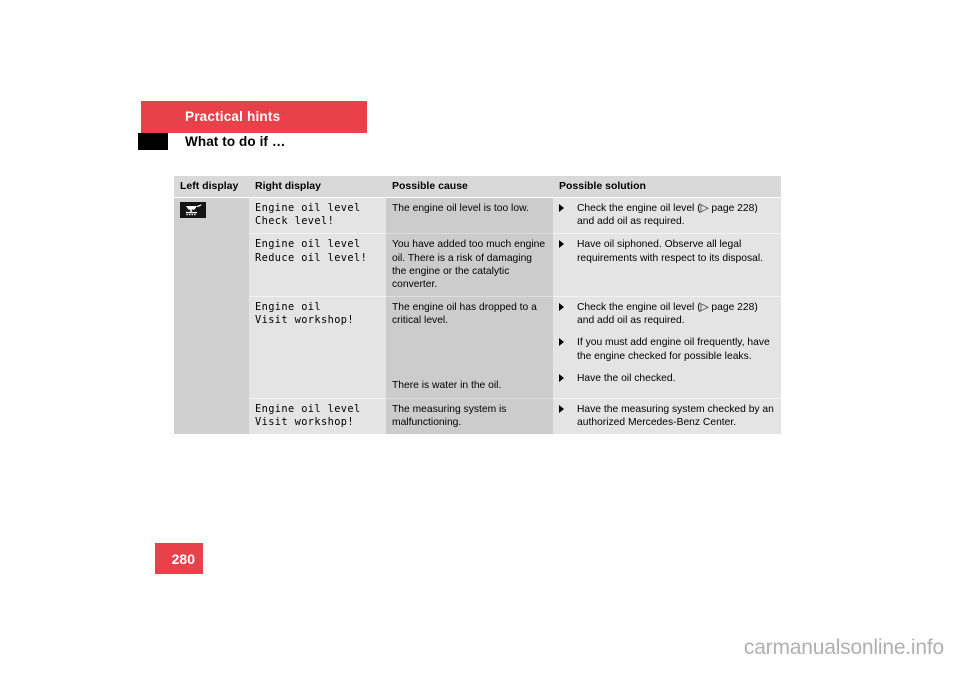  What do you see at coordinates (667, 187) in the screenshot?
I see `column-header-possible-solution: Possible solution` at bounding box center [667, 187].